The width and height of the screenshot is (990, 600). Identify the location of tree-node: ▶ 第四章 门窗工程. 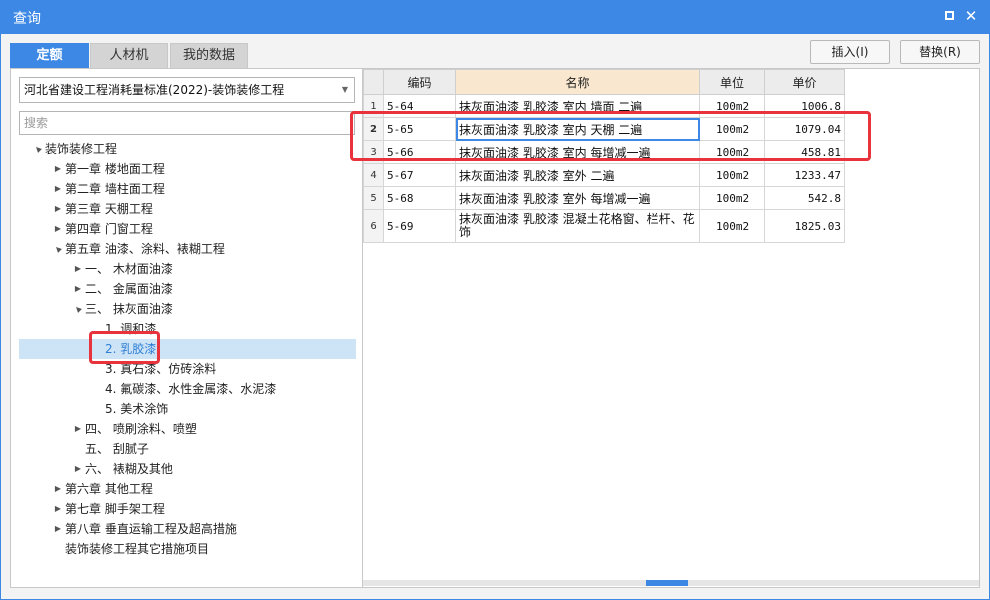
(187, 229).